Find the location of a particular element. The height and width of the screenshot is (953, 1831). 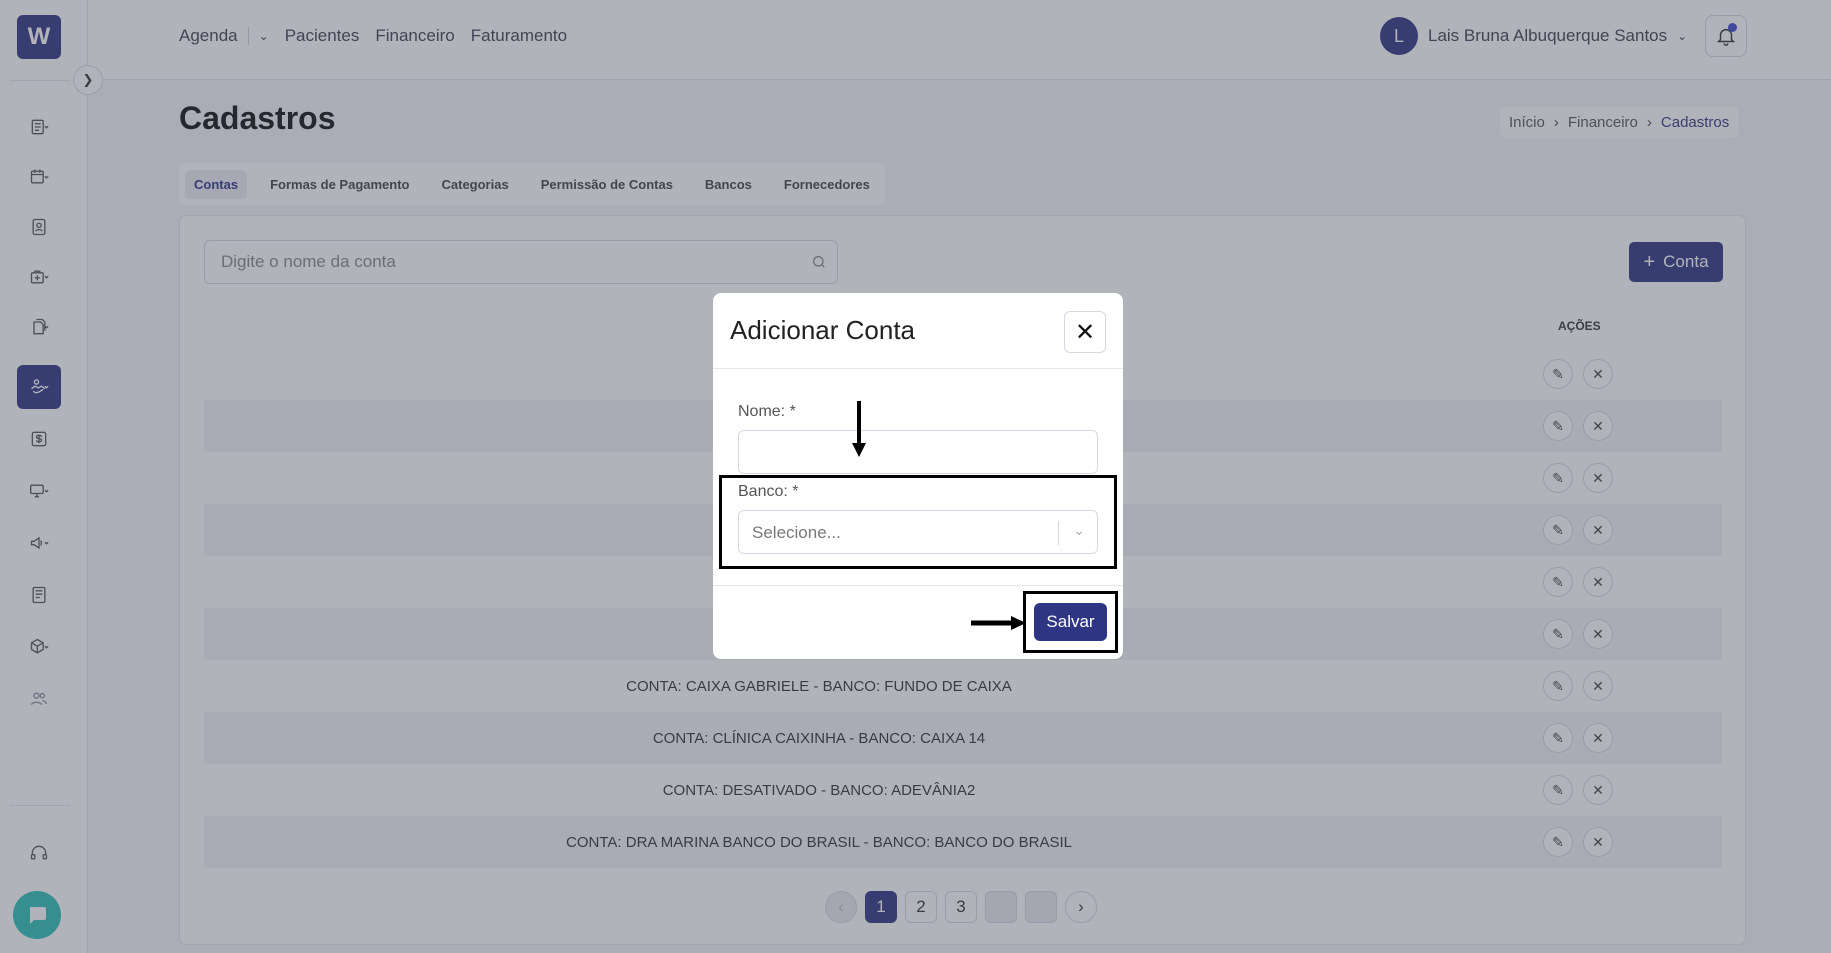

close-icon: ✕ is located at coordinates (1085, 332).